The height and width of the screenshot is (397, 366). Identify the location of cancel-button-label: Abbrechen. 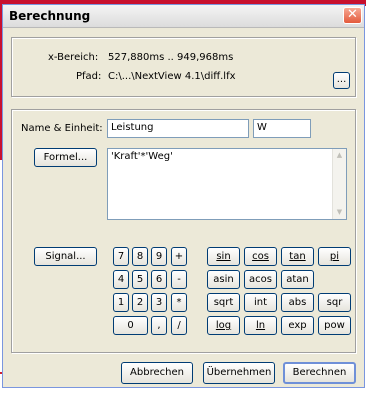
(157, 372).